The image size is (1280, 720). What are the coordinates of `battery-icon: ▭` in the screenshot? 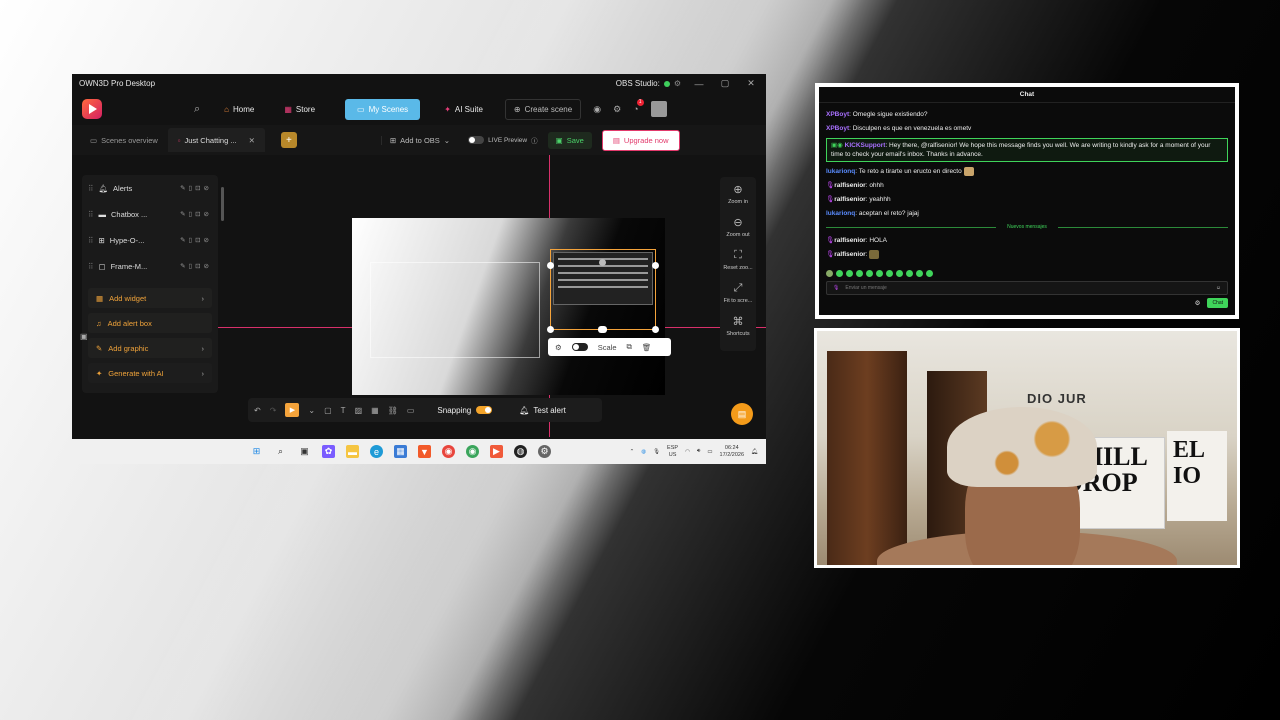 It's located at (709, 452).